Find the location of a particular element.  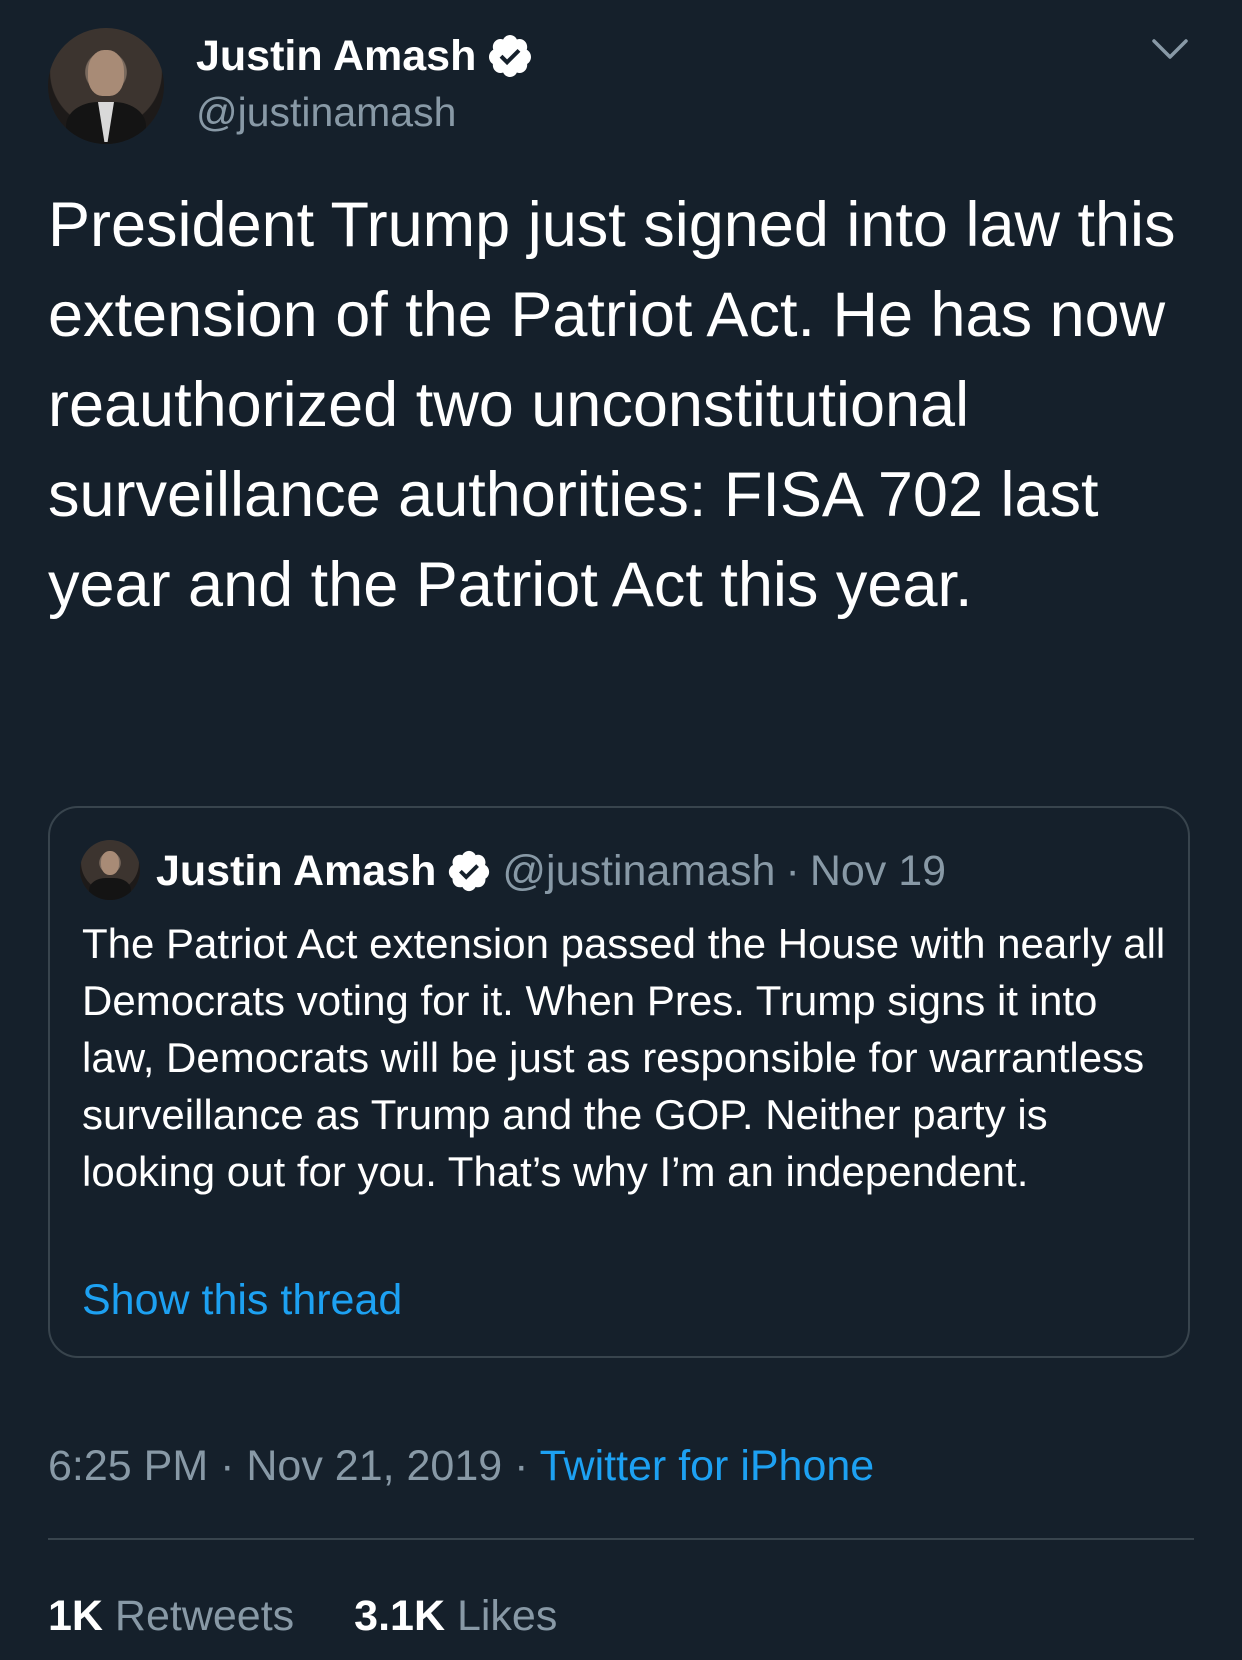

likes-stat: 3.1K Likes is located at coordinates (455, 1616).